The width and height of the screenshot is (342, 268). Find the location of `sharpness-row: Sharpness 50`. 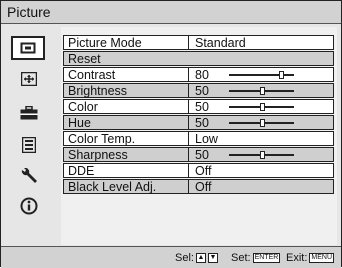

sharpness-row: Sharpness 50 is located at coordinates (198, 154).